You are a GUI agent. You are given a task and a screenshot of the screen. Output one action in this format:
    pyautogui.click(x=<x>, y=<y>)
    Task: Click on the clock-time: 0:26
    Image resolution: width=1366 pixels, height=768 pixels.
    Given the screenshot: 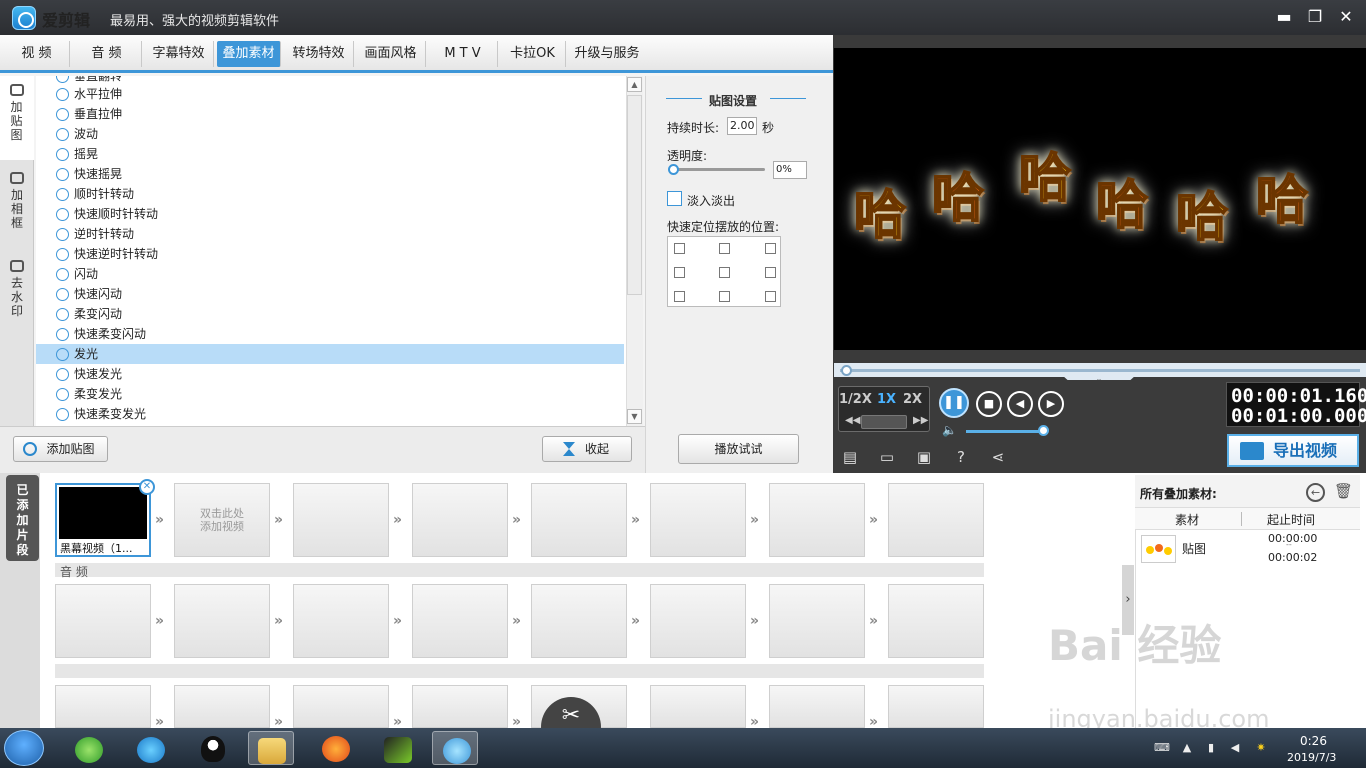 What is the action you would take?
    pyautogui.click(x=1313, y=741)
    